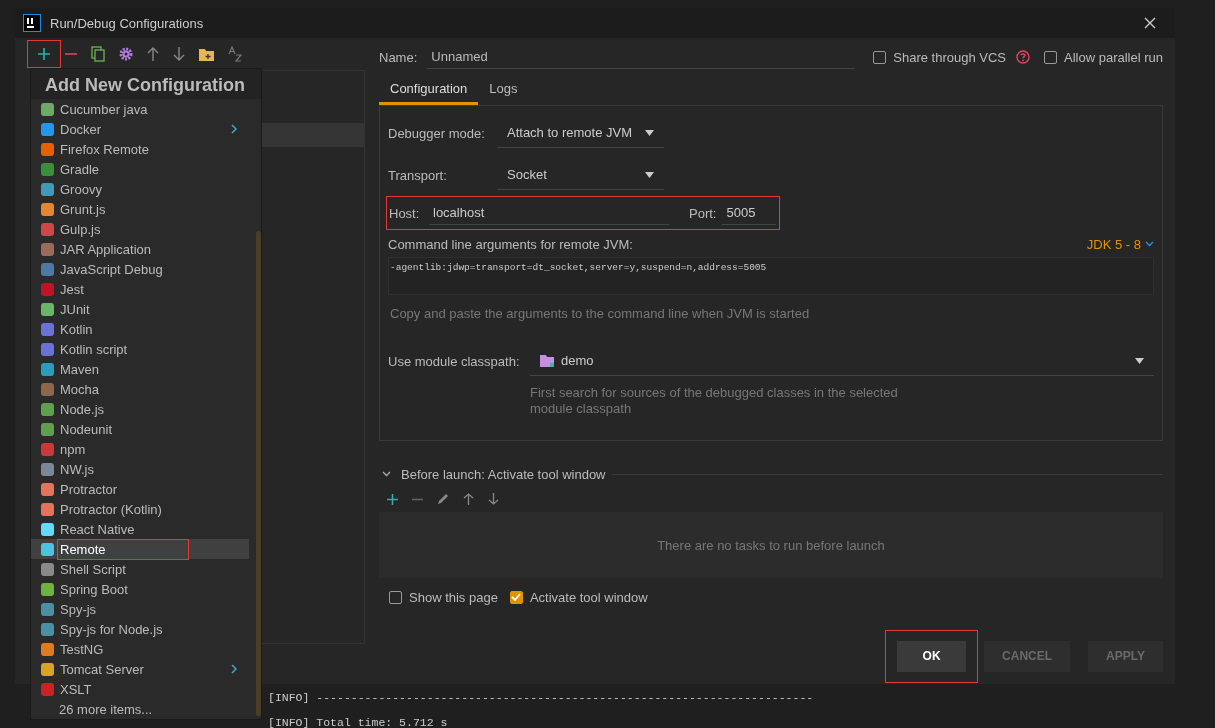 This screenshot has height=728, width=1215. What do you see at coordinates (140, 409) in the screenshot?
I see `menu-item: Node.js` at bounding box center [140, 409].